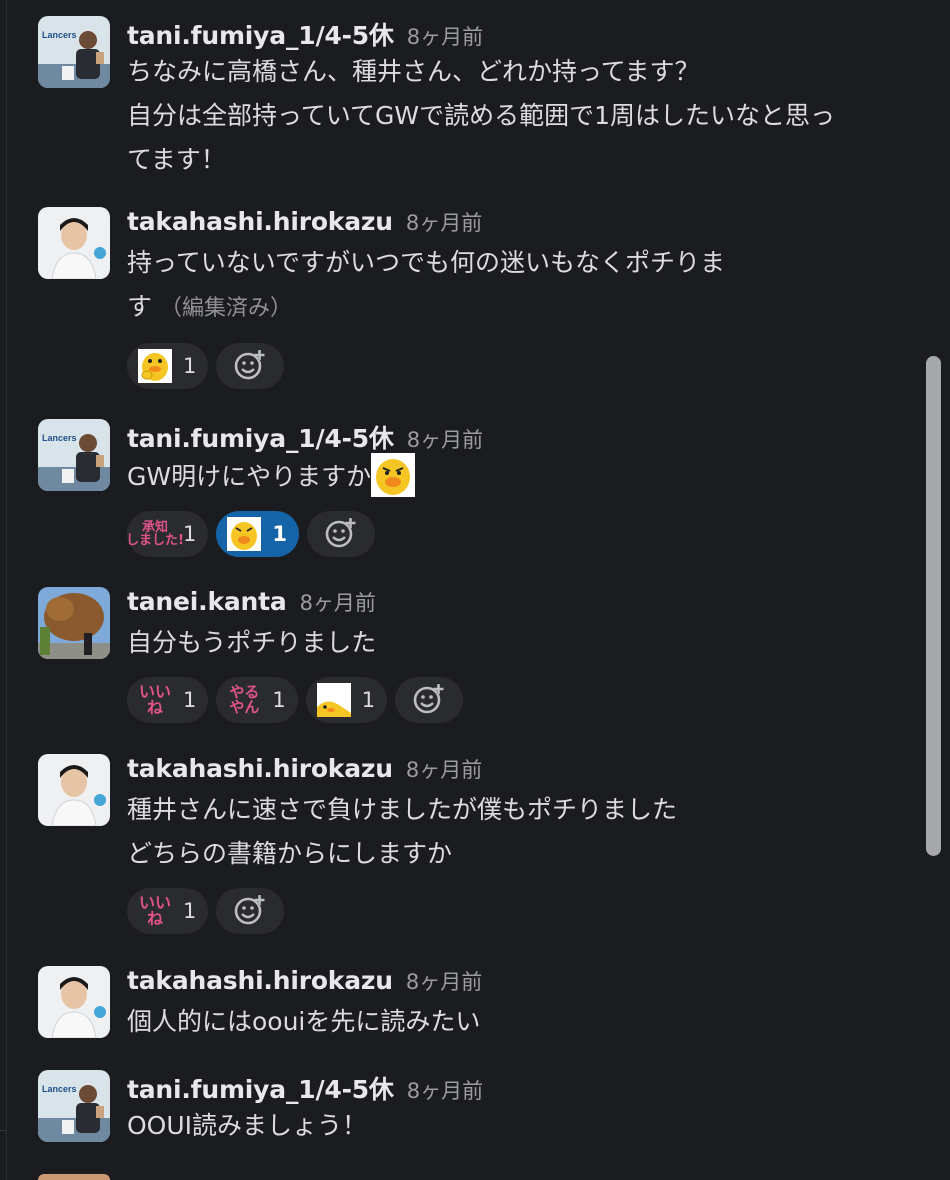  I want to click on reaction-pill: やる やん 1, so click(257, 700).